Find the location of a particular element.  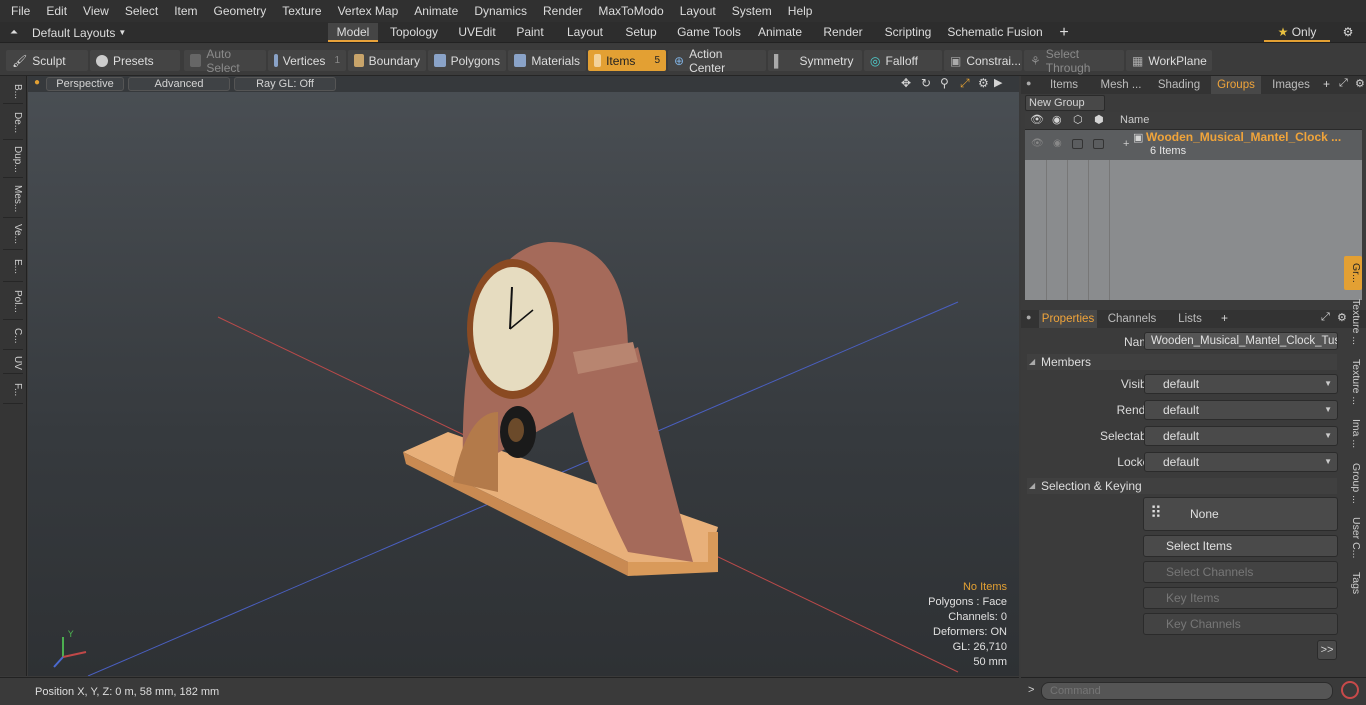

layouts-dropdown: ⏶ Default Layouts ▼ is located at coordinates (70, 32).